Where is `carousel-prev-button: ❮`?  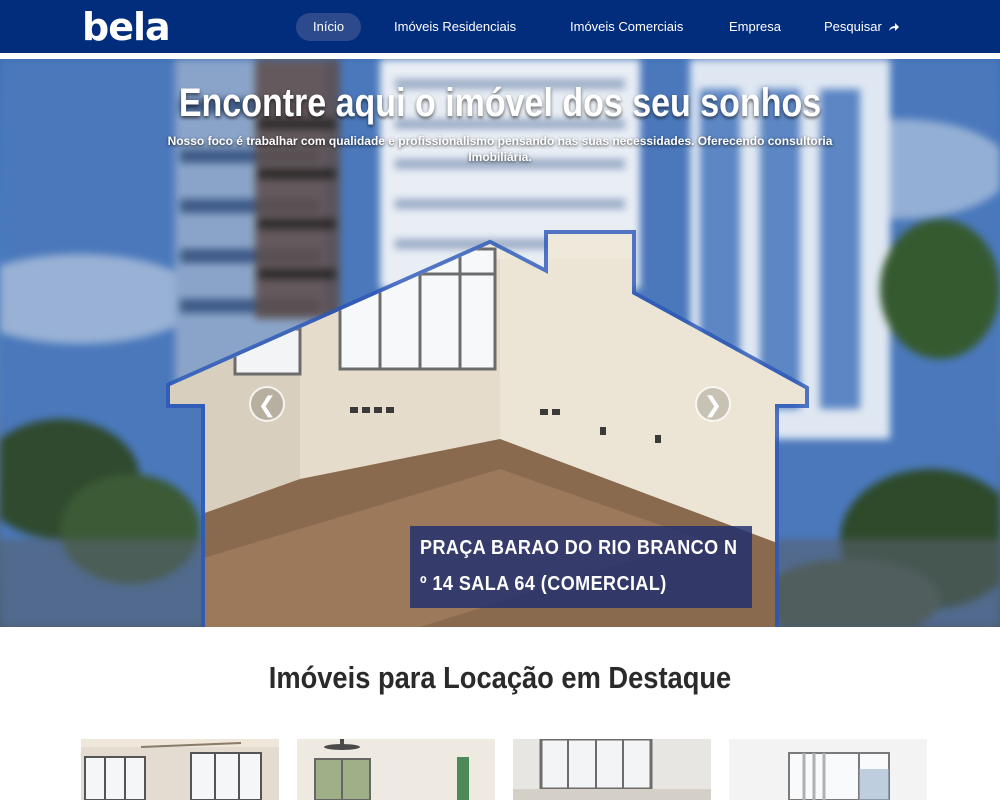 carousel-prev-button: ❮ is located at coordinates (267, 404).